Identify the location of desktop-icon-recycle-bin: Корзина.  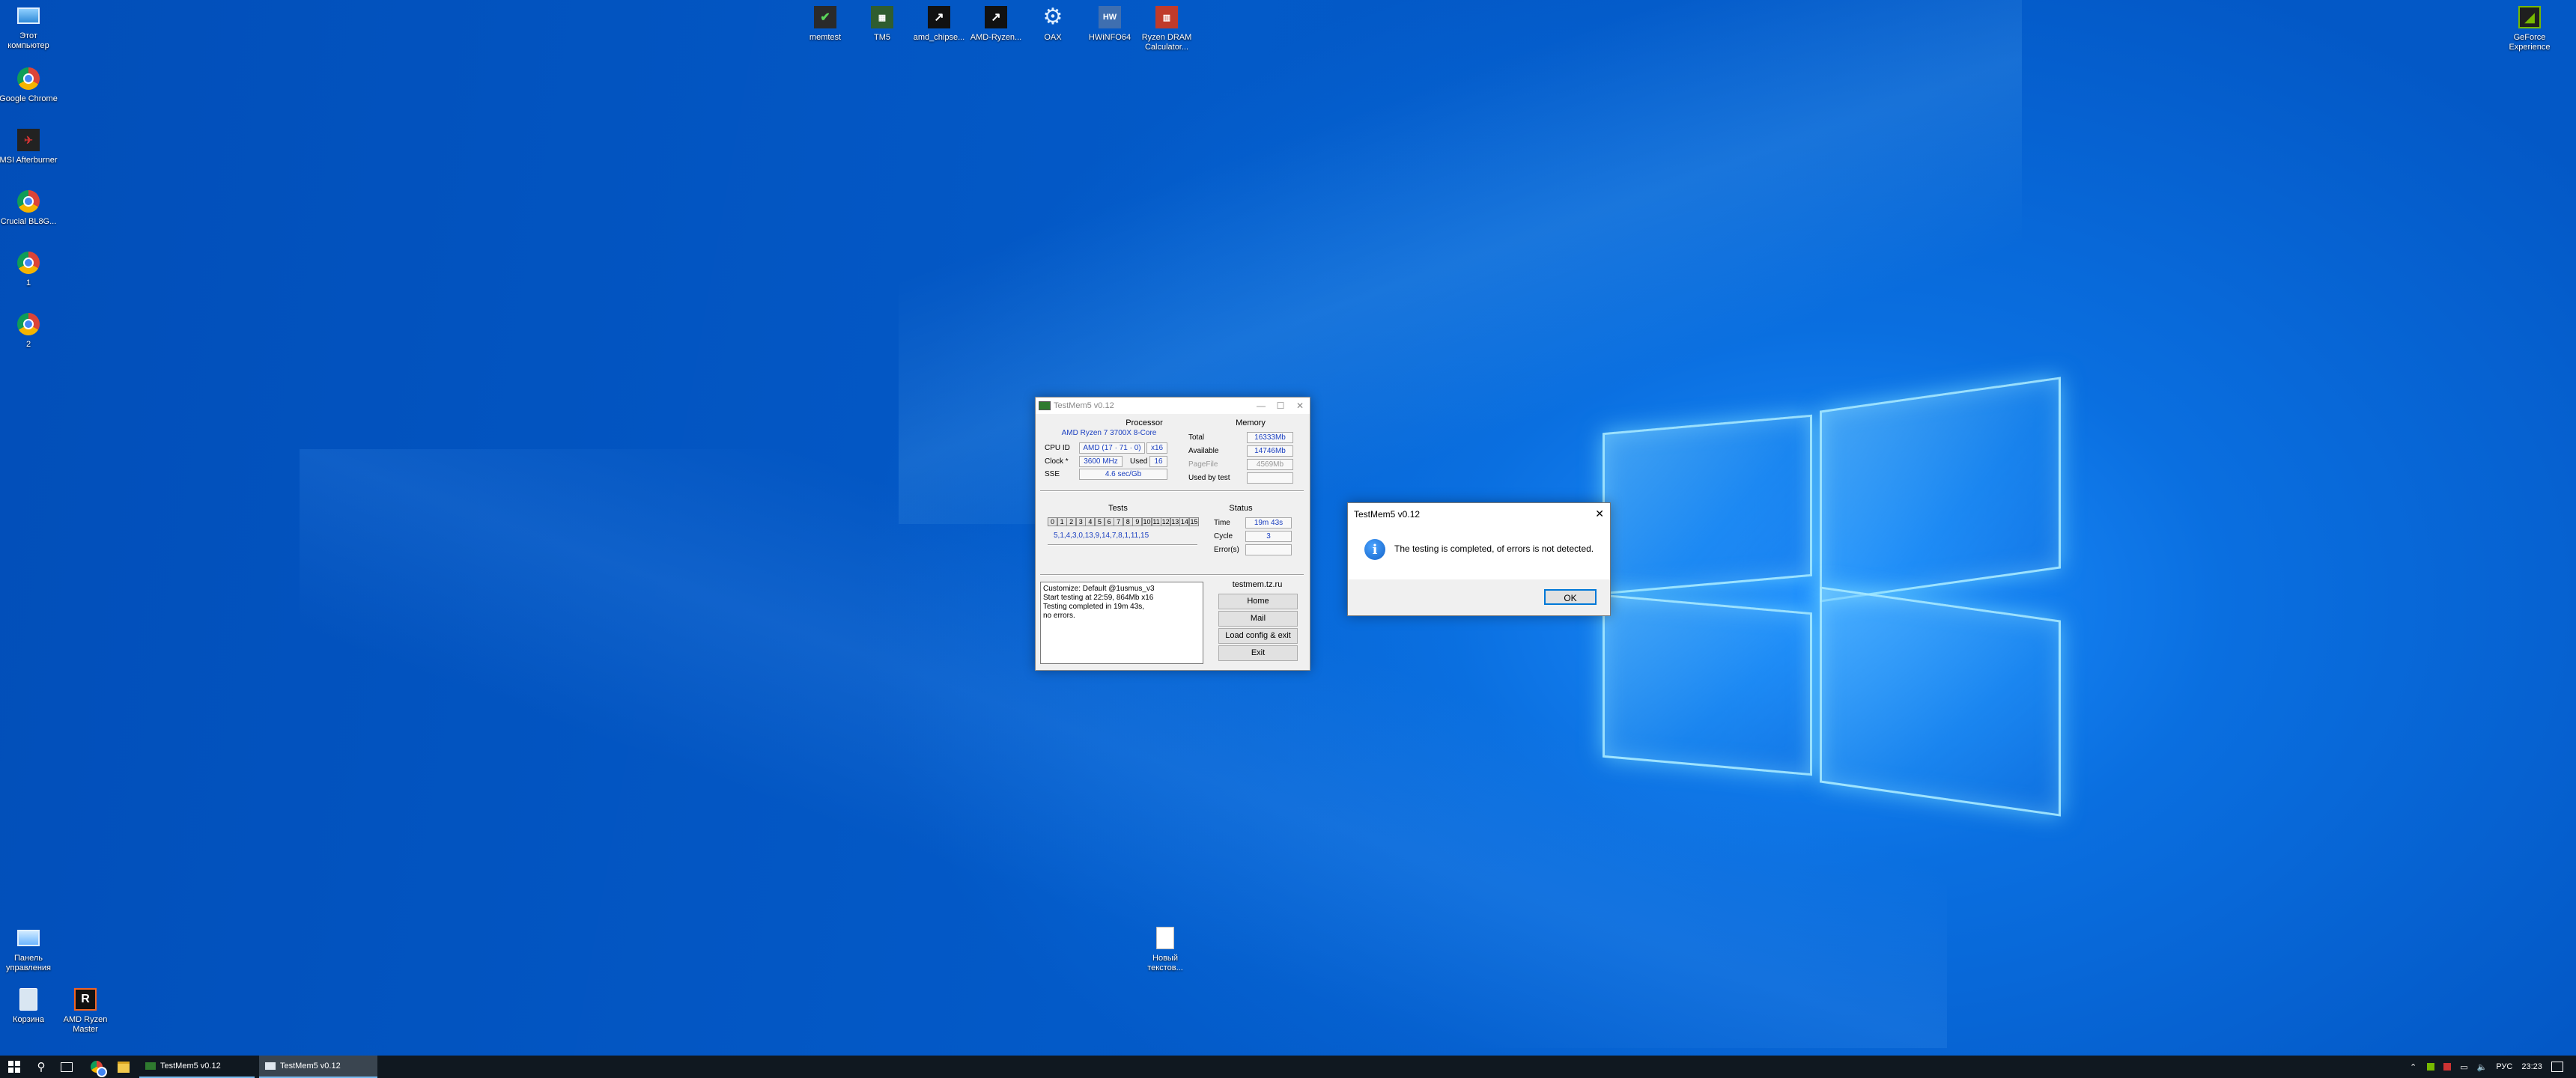
(29, 1006).